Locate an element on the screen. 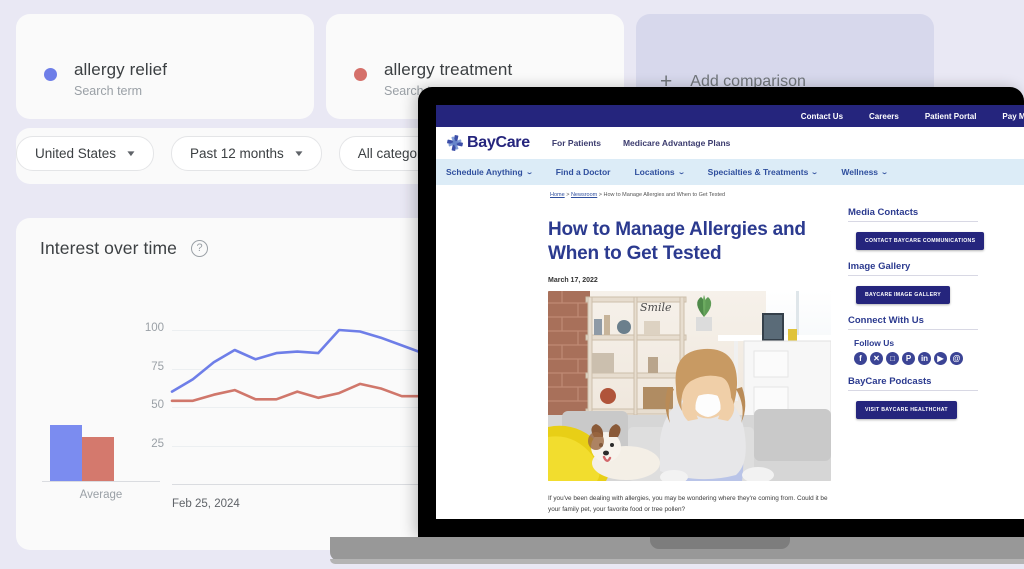 This screenshot has height=569, width=1024. filter-location-label: United States is located at coordinates (76, 153).